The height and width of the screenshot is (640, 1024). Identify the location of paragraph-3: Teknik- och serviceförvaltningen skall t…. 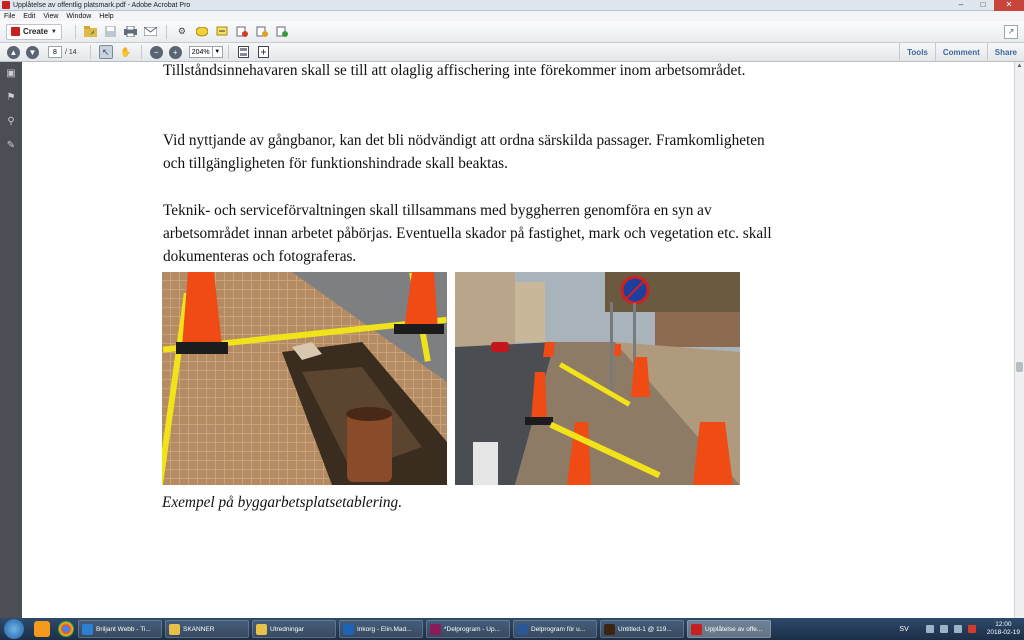
(467, 233).